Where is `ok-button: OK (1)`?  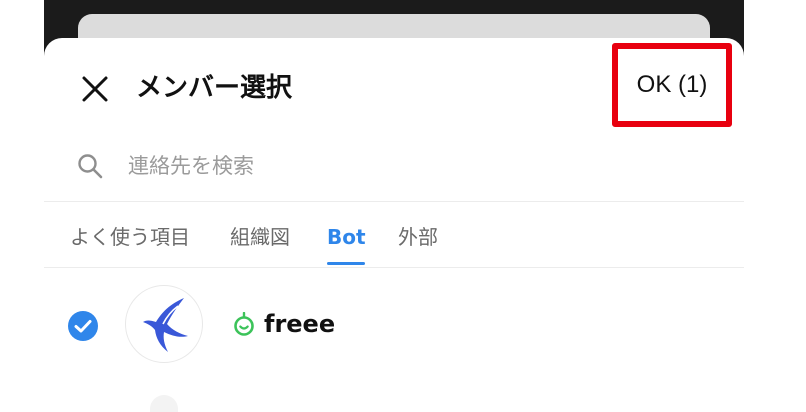
ok-button: OK (1) is located at coordinates (672, 85).